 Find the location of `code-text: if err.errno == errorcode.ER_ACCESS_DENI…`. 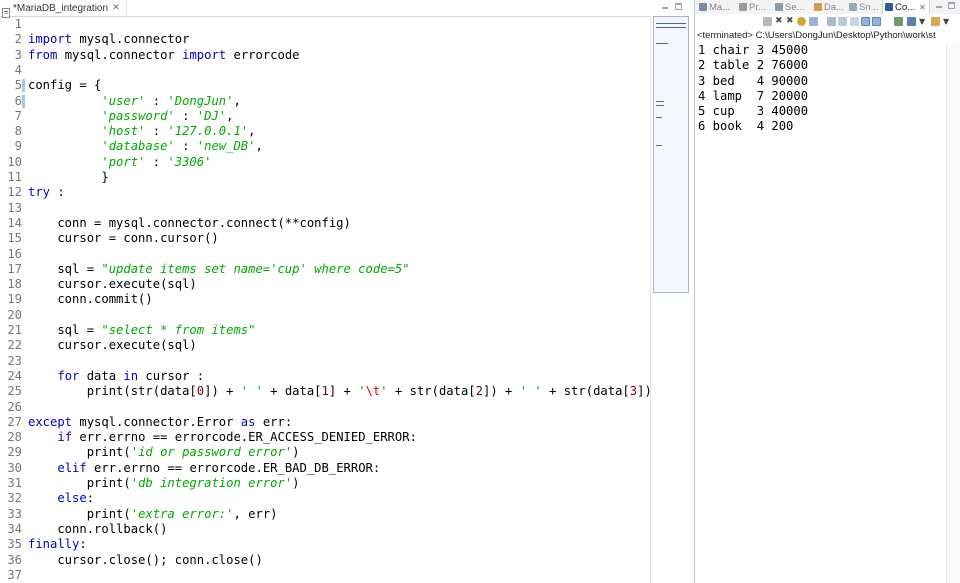

code-text: if err.errno == errorcode.ER_ACCESS_DENI… is located at coordinates (222, 437).